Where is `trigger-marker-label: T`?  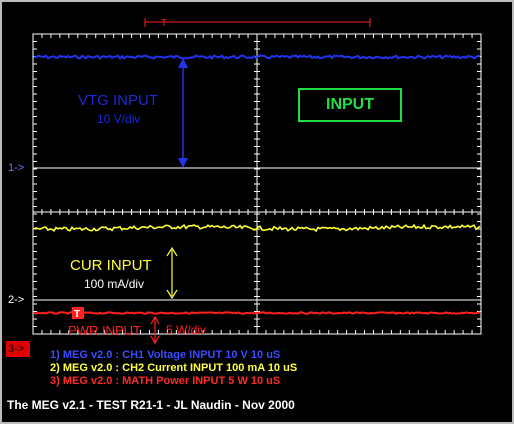
trigger-marker-label: T is located at coordinates (77, 314).